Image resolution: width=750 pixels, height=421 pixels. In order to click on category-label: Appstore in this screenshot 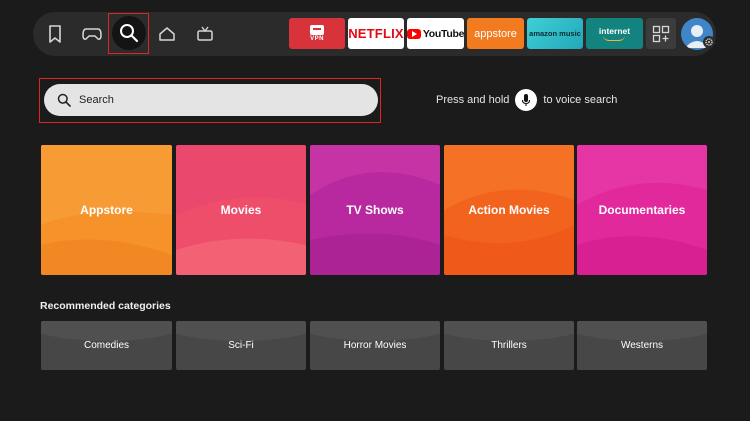, I will do `click(106, 210)`.